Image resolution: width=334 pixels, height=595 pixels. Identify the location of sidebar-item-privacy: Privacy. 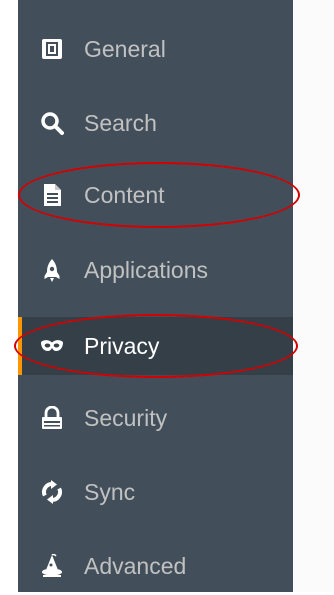
(155, 346).